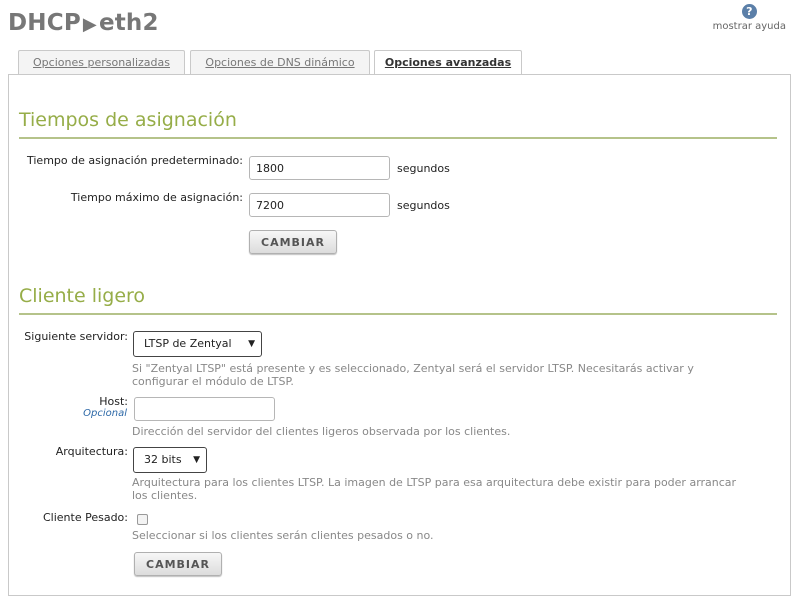 This screenshot has height=603, width=798. I want to click on heavy-client-checkbox, so click(142, 519).